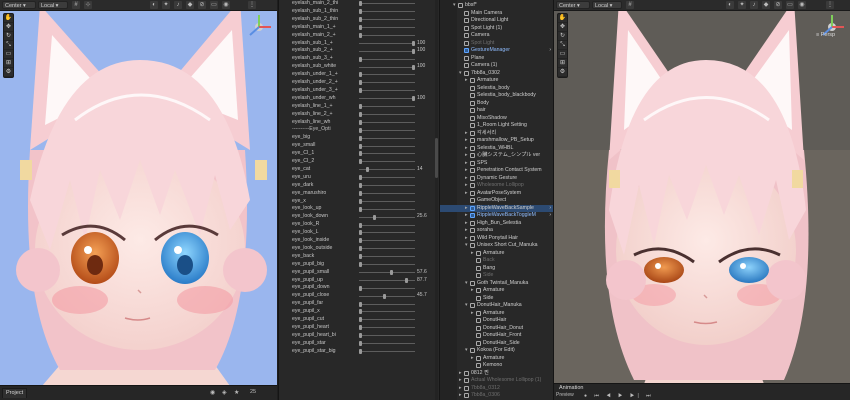 The width and height of the screenshot is (850, 400). I want to click on hierarchy-item: ▸ 心臓システム_シンプル ver, so click(496, 156).